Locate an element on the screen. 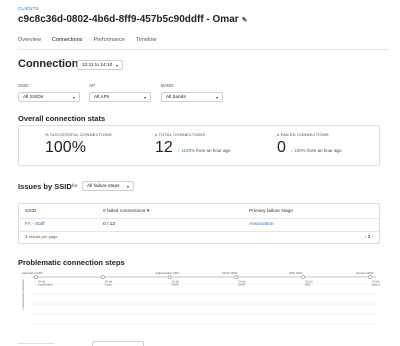  step-fail-label: 0 EAP is located at coordinates (175, 285).